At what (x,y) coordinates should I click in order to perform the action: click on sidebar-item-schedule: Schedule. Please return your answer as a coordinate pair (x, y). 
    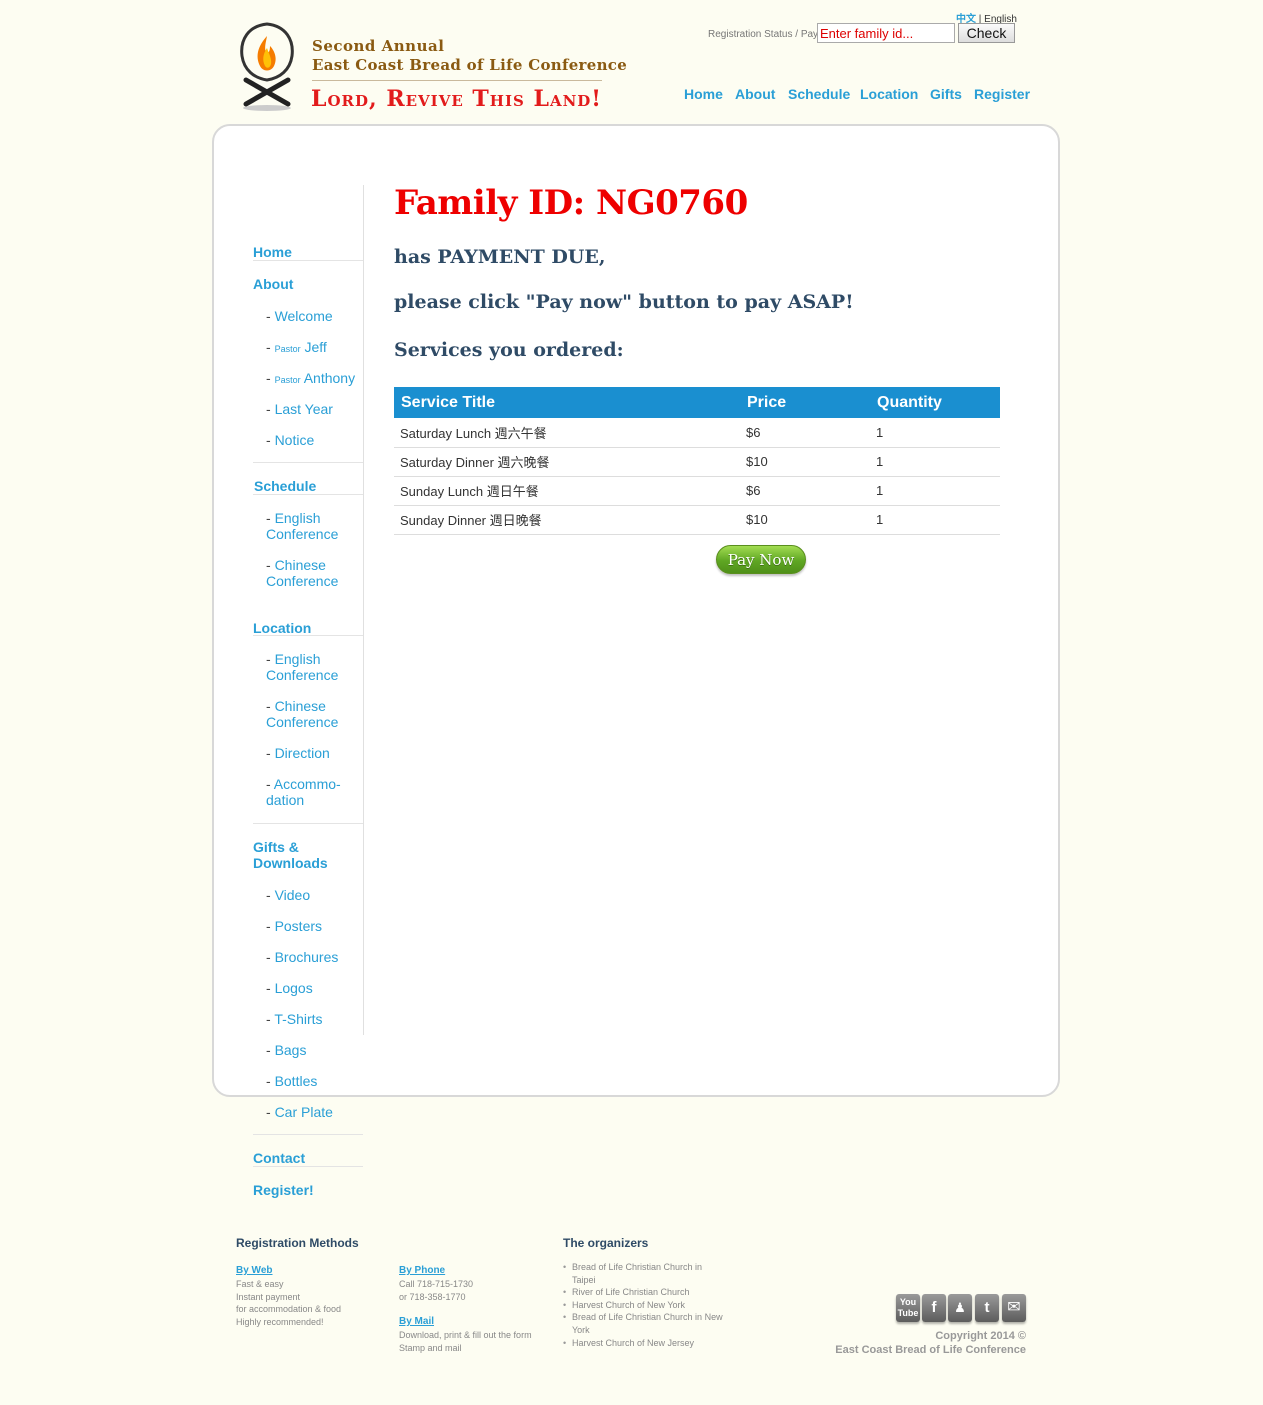
    Looking at the image, I should click on (285, 486).